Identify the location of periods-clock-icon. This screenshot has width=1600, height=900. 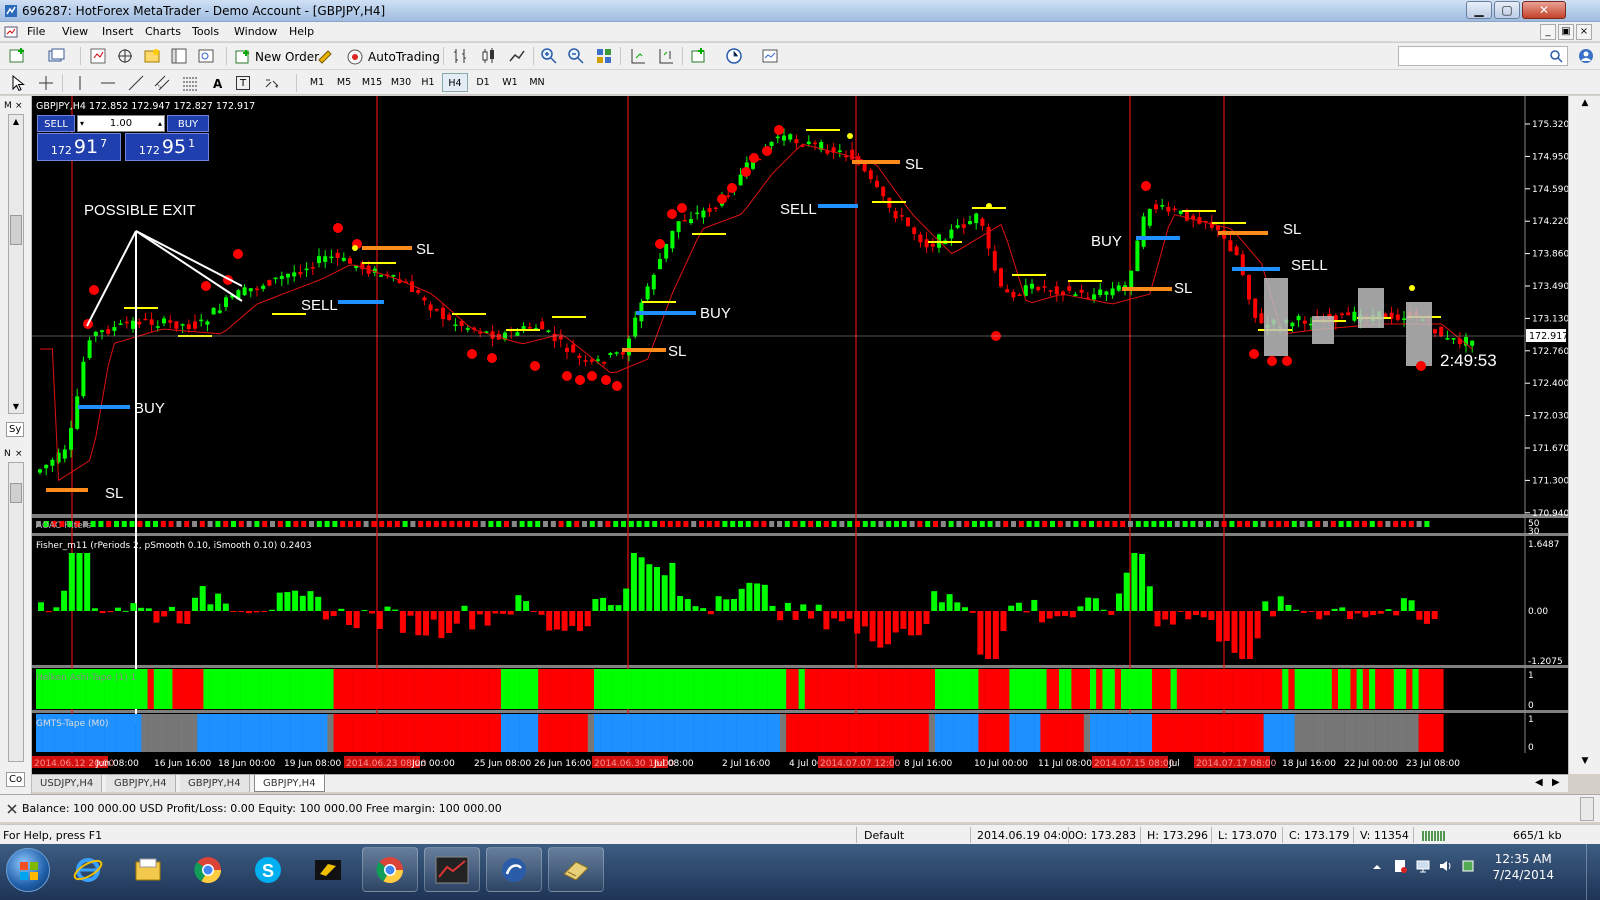
(734, 56).